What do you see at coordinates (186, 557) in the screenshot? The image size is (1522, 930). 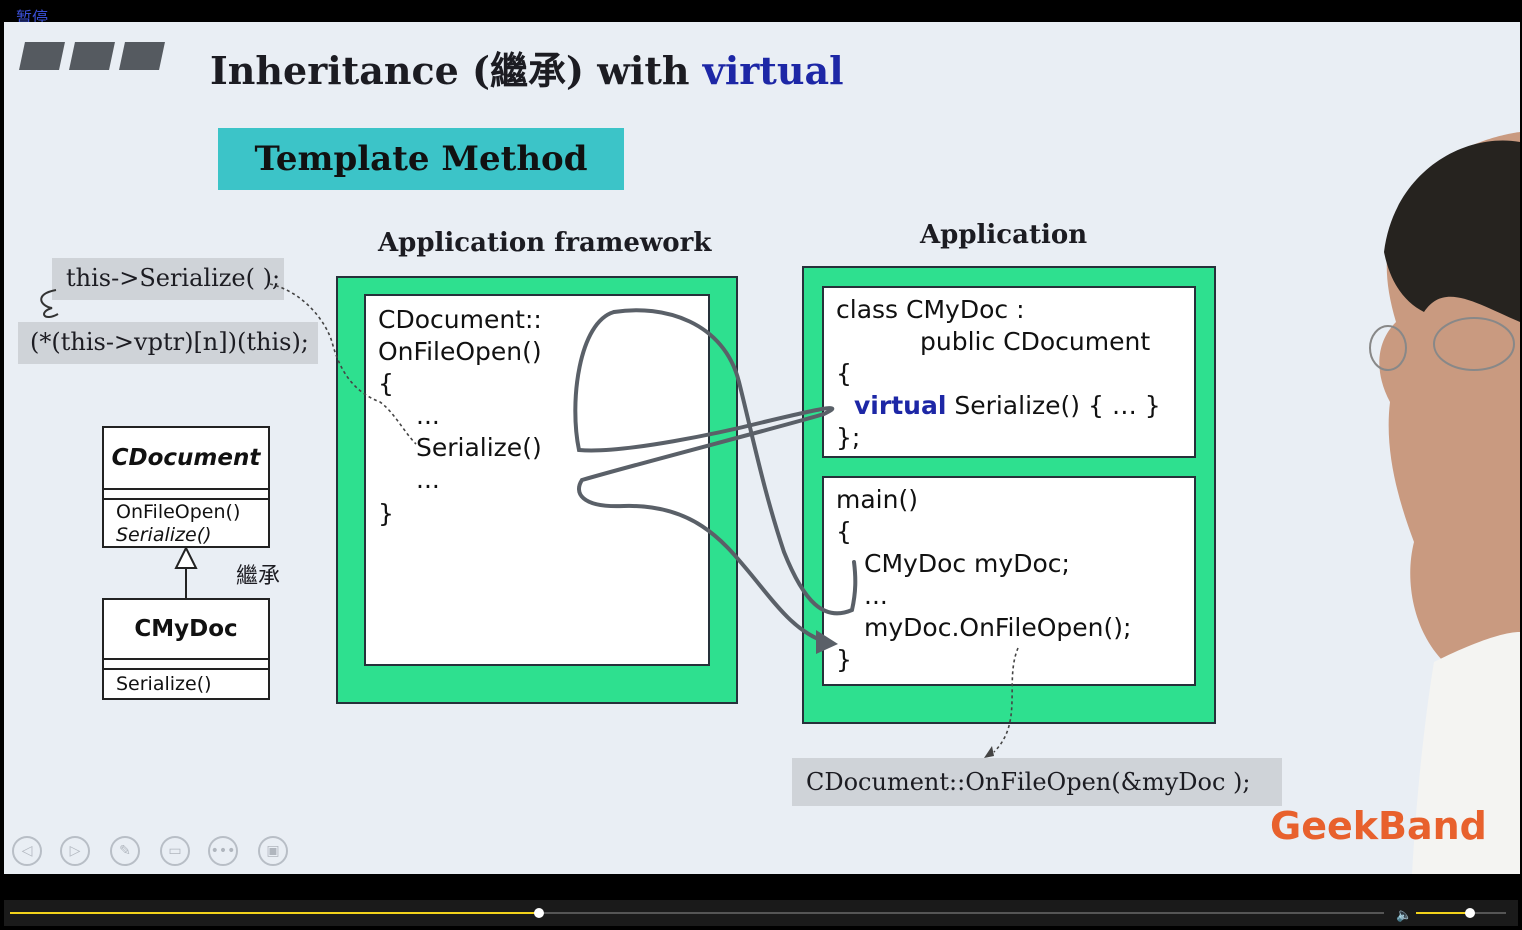 I see `inheritance-arrow-icon` at bounding box center [186, 557].